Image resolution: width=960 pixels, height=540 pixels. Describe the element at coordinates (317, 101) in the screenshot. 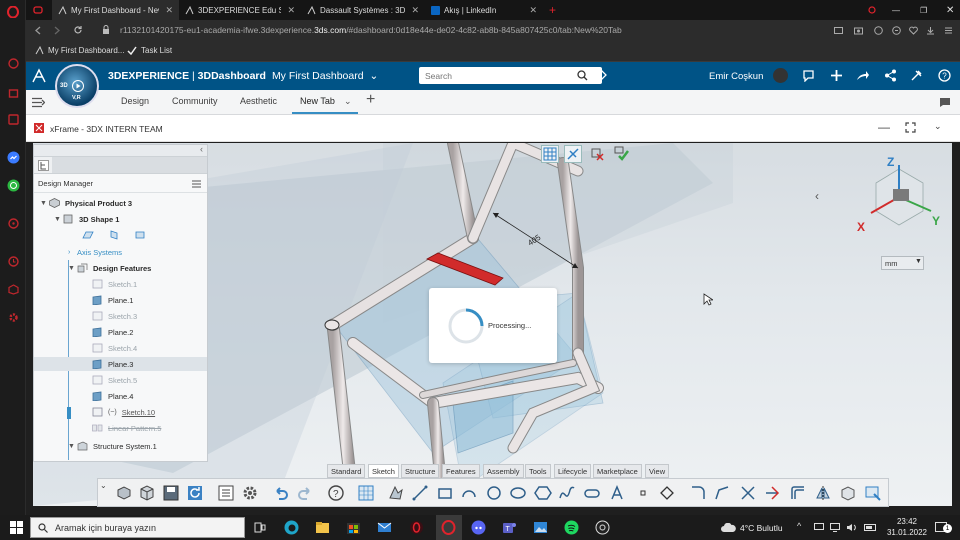

I see `tab-new-tab: New Tab` at that location.